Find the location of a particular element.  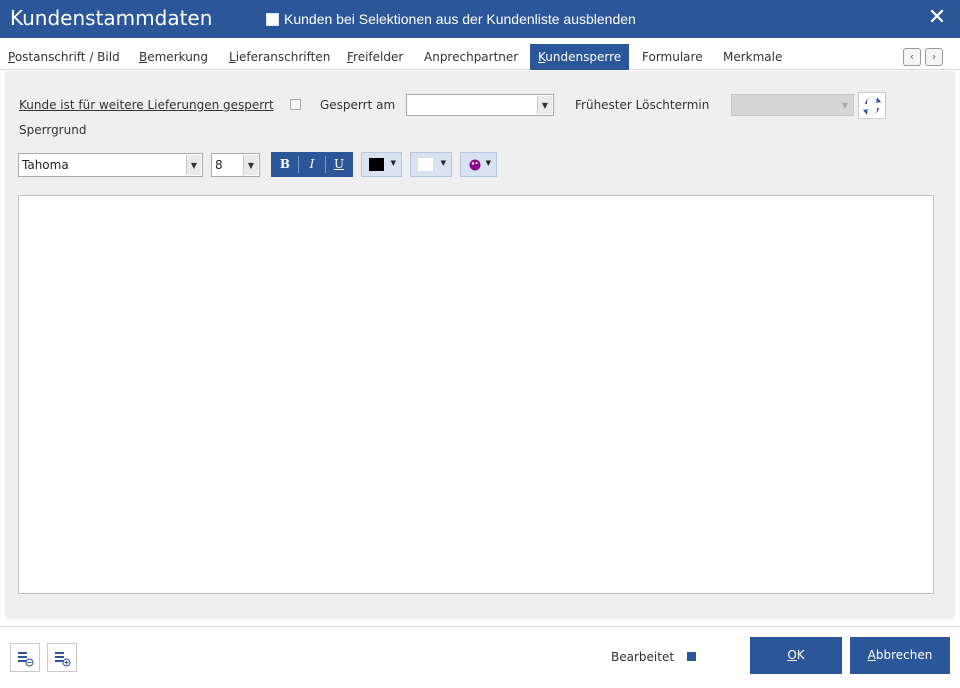

bearbeitet-label: Bearbeitet is located at coordinates (643, 657).